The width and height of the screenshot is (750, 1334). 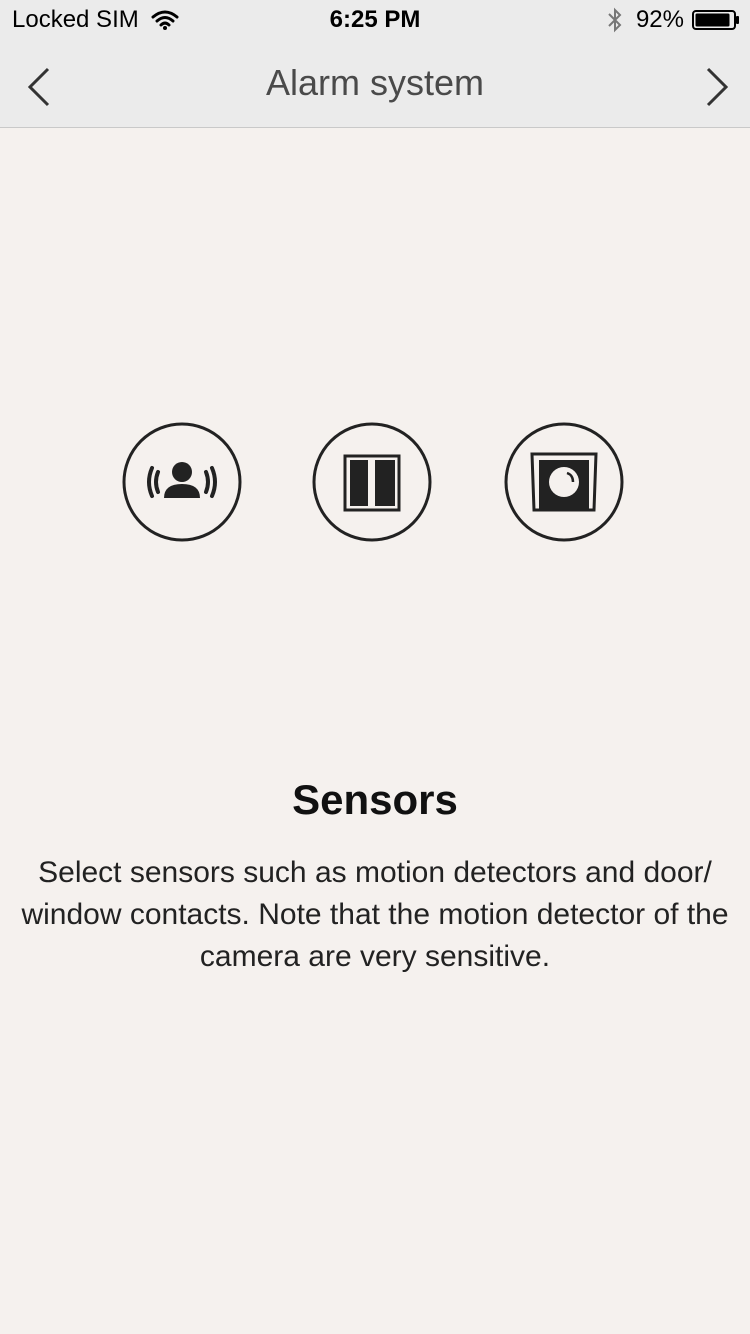 What do you see at coordinates (659, 19) in the screenshot?
I see `battery-percent: 92%` at bounding box center [659, 19].